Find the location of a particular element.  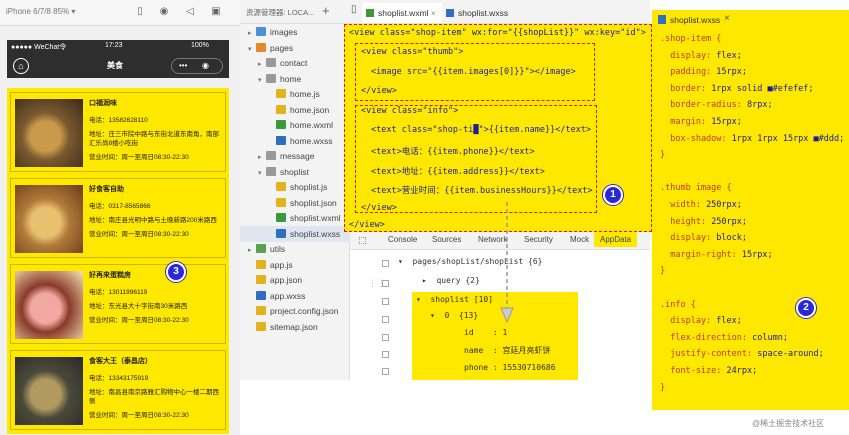

shop-phone: 电话：13343175919 is located at coordinates (119, 378).